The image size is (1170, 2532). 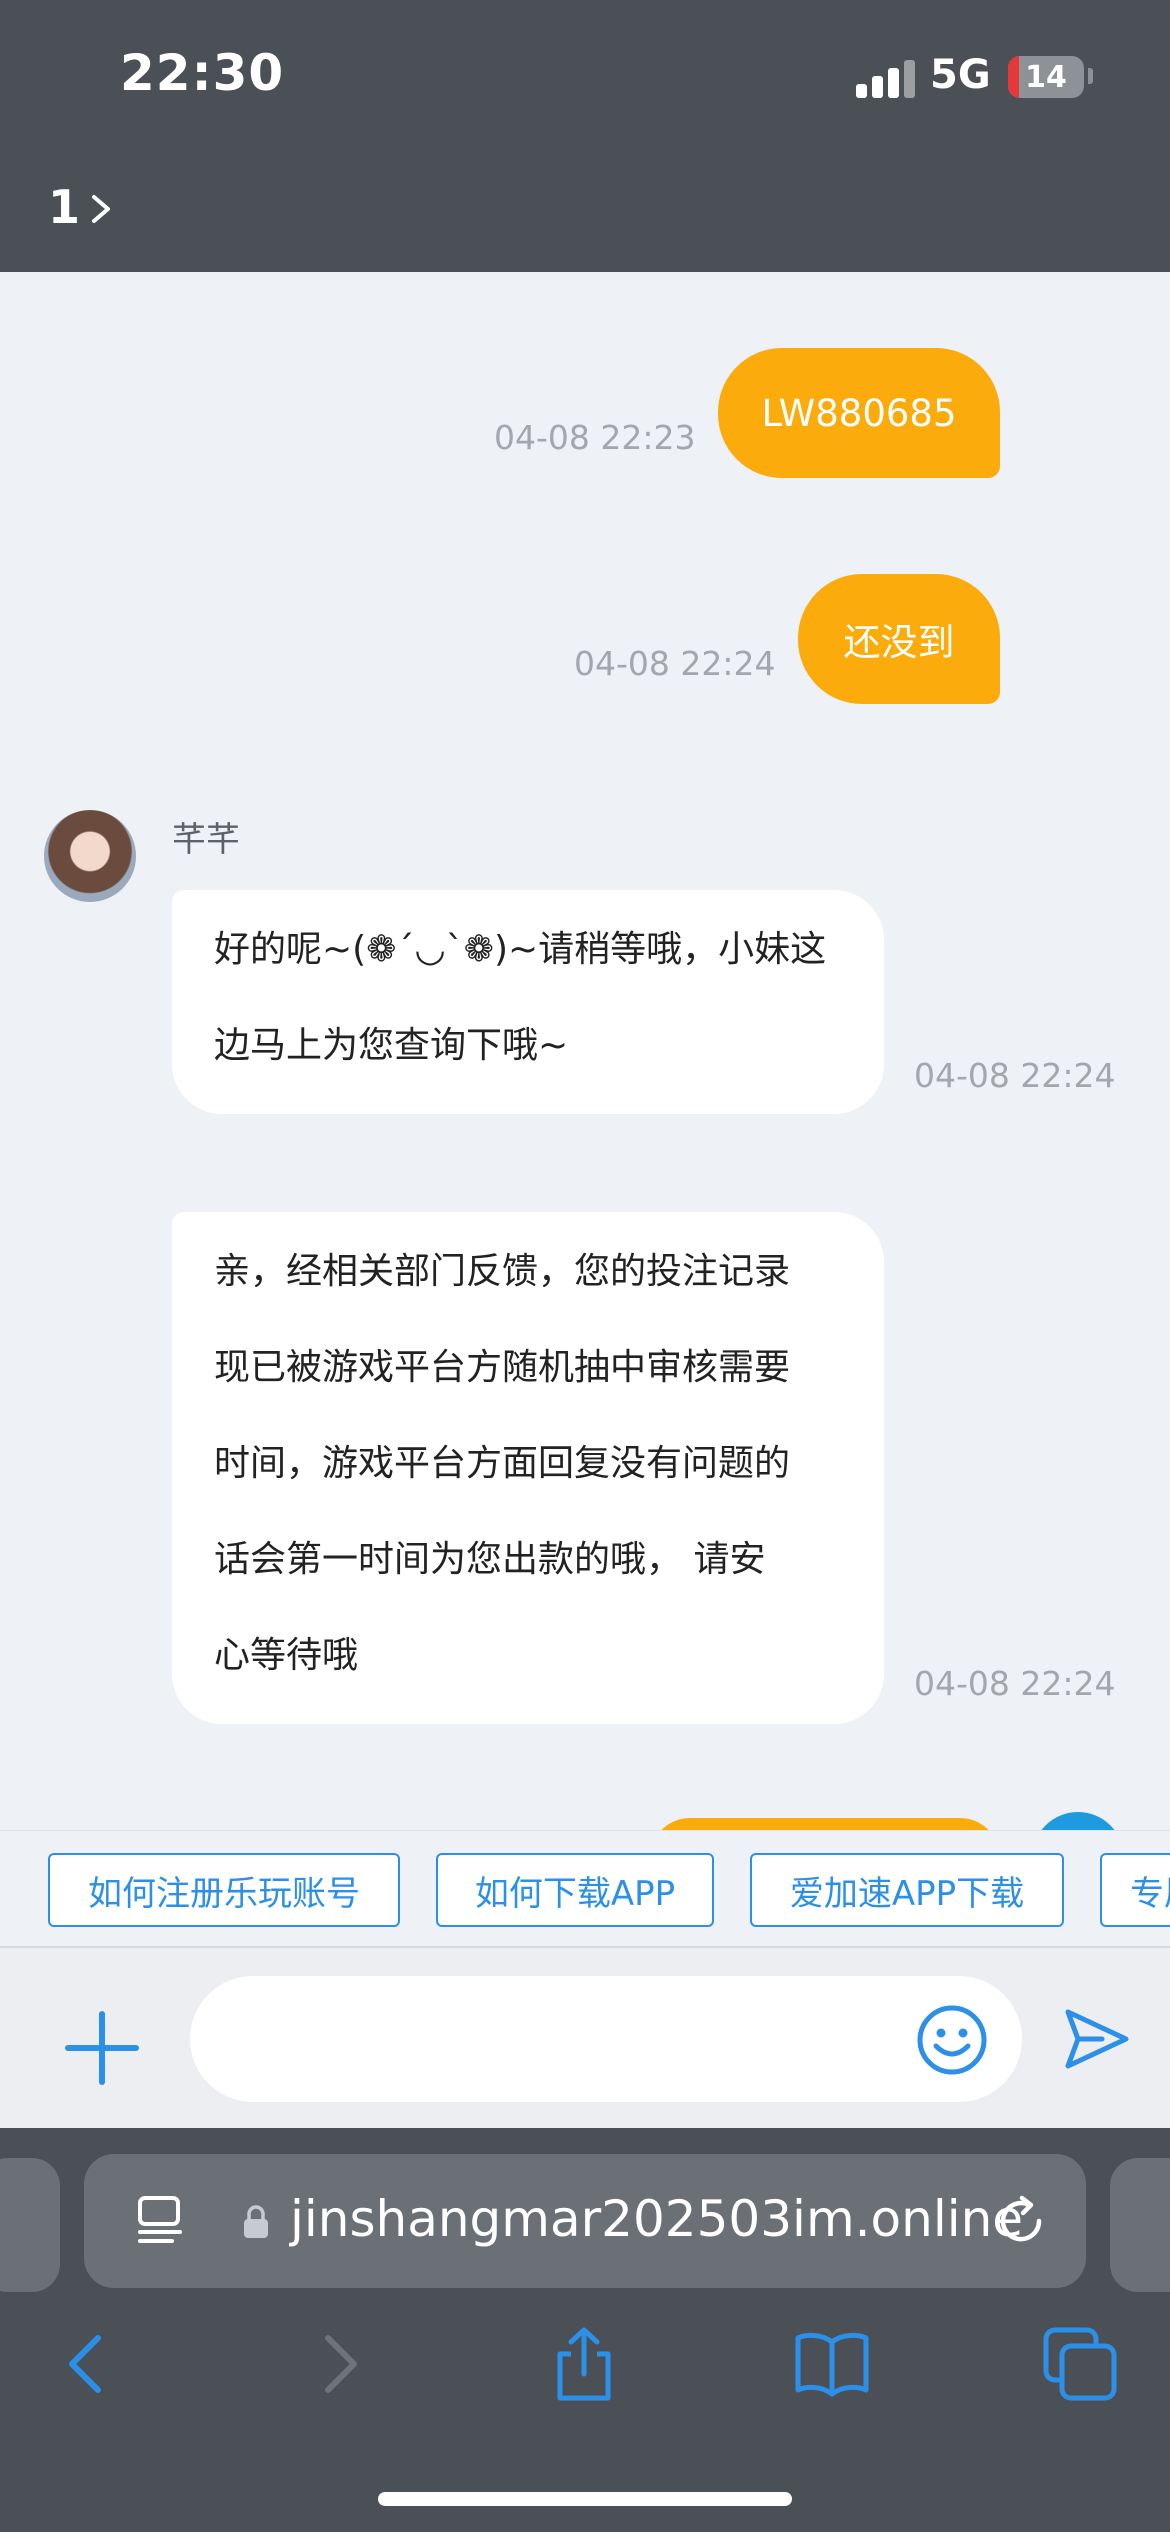 I want to click on forward-icon, so click(x=341, y=2364).